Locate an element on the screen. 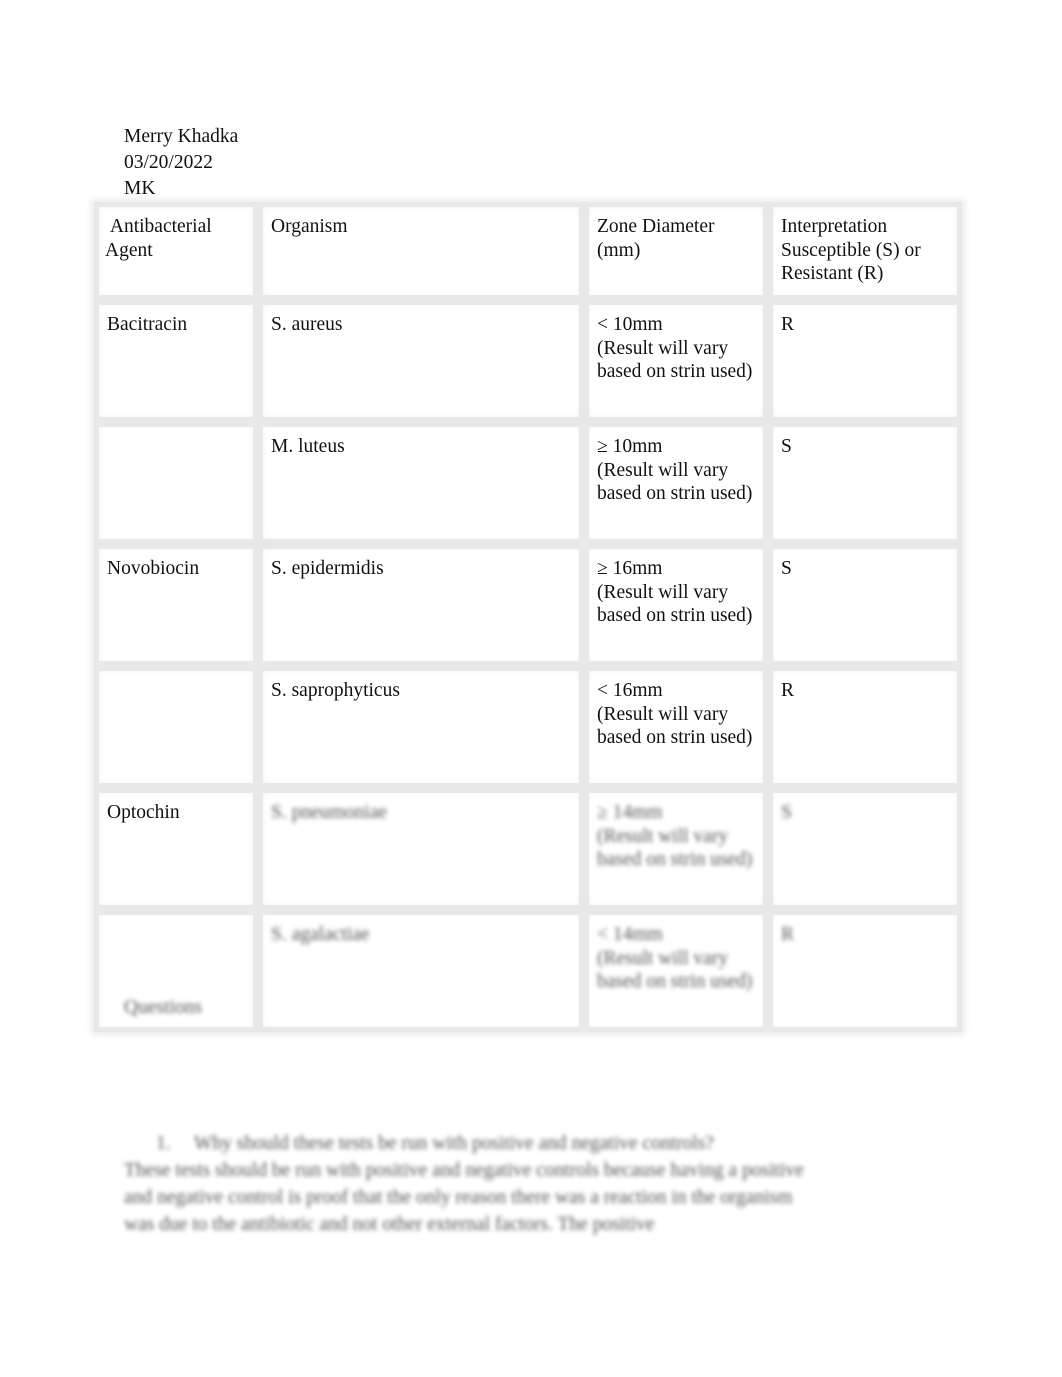 This screenshot has height=1377, width=1062. interpretation-value: R is located at coordinates (788, 934).